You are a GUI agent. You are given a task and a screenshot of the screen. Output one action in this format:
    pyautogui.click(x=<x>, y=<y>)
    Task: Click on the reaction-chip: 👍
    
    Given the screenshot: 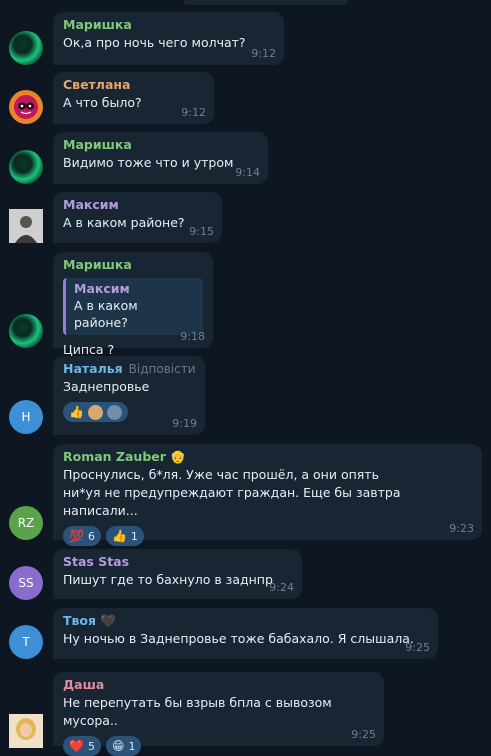 What is the action you would take?
    pyautogui.click(x=95, y=412)
    